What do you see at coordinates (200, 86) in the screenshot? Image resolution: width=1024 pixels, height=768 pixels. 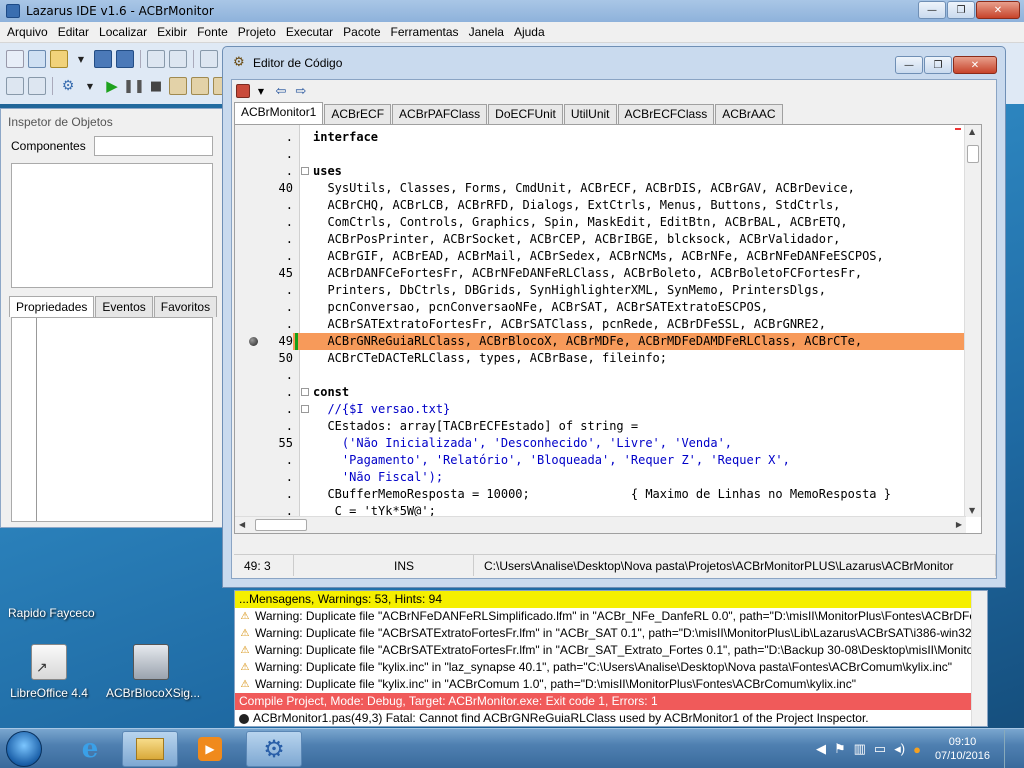 I see `step-over-icon` at bounding box center [200, 86].